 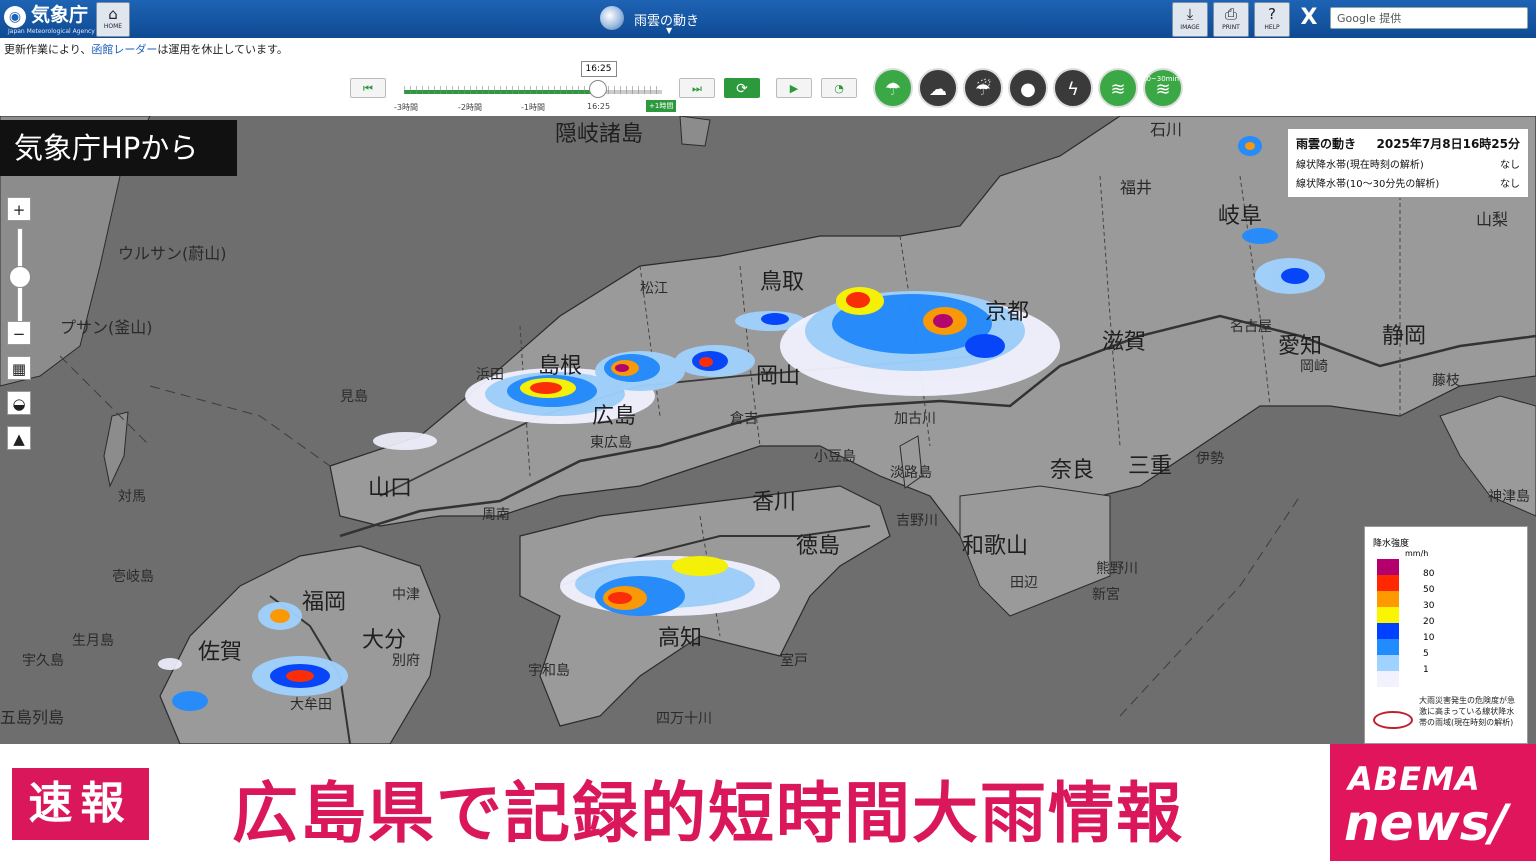 What do you see at coordinates (1163, 88) in the screenshot?
I see `linear-band-forecast-button: ≋` at bounding box center [1163, 88].